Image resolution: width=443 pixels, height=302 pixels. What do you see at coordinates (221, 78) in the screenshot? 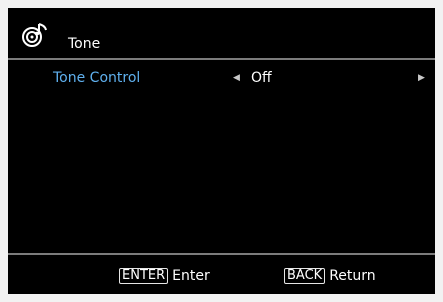
I see `setting-row-tone-control: Tone Control ◀ Off ▶` at bounding box center [221, 78].